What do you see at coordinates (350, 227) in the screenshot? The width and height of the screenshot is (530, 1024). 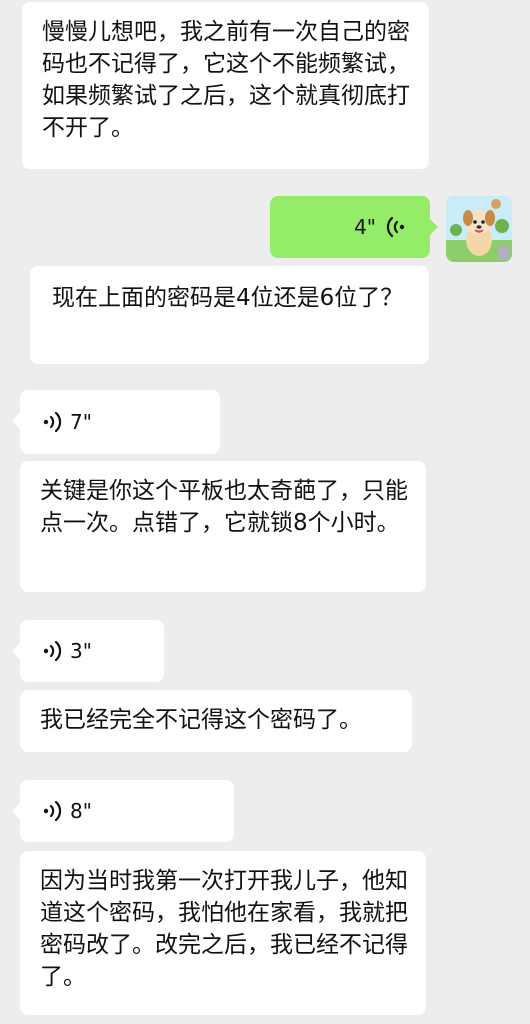 I see `voice-message-bubble: 4"` at bounding box center [350, 227].